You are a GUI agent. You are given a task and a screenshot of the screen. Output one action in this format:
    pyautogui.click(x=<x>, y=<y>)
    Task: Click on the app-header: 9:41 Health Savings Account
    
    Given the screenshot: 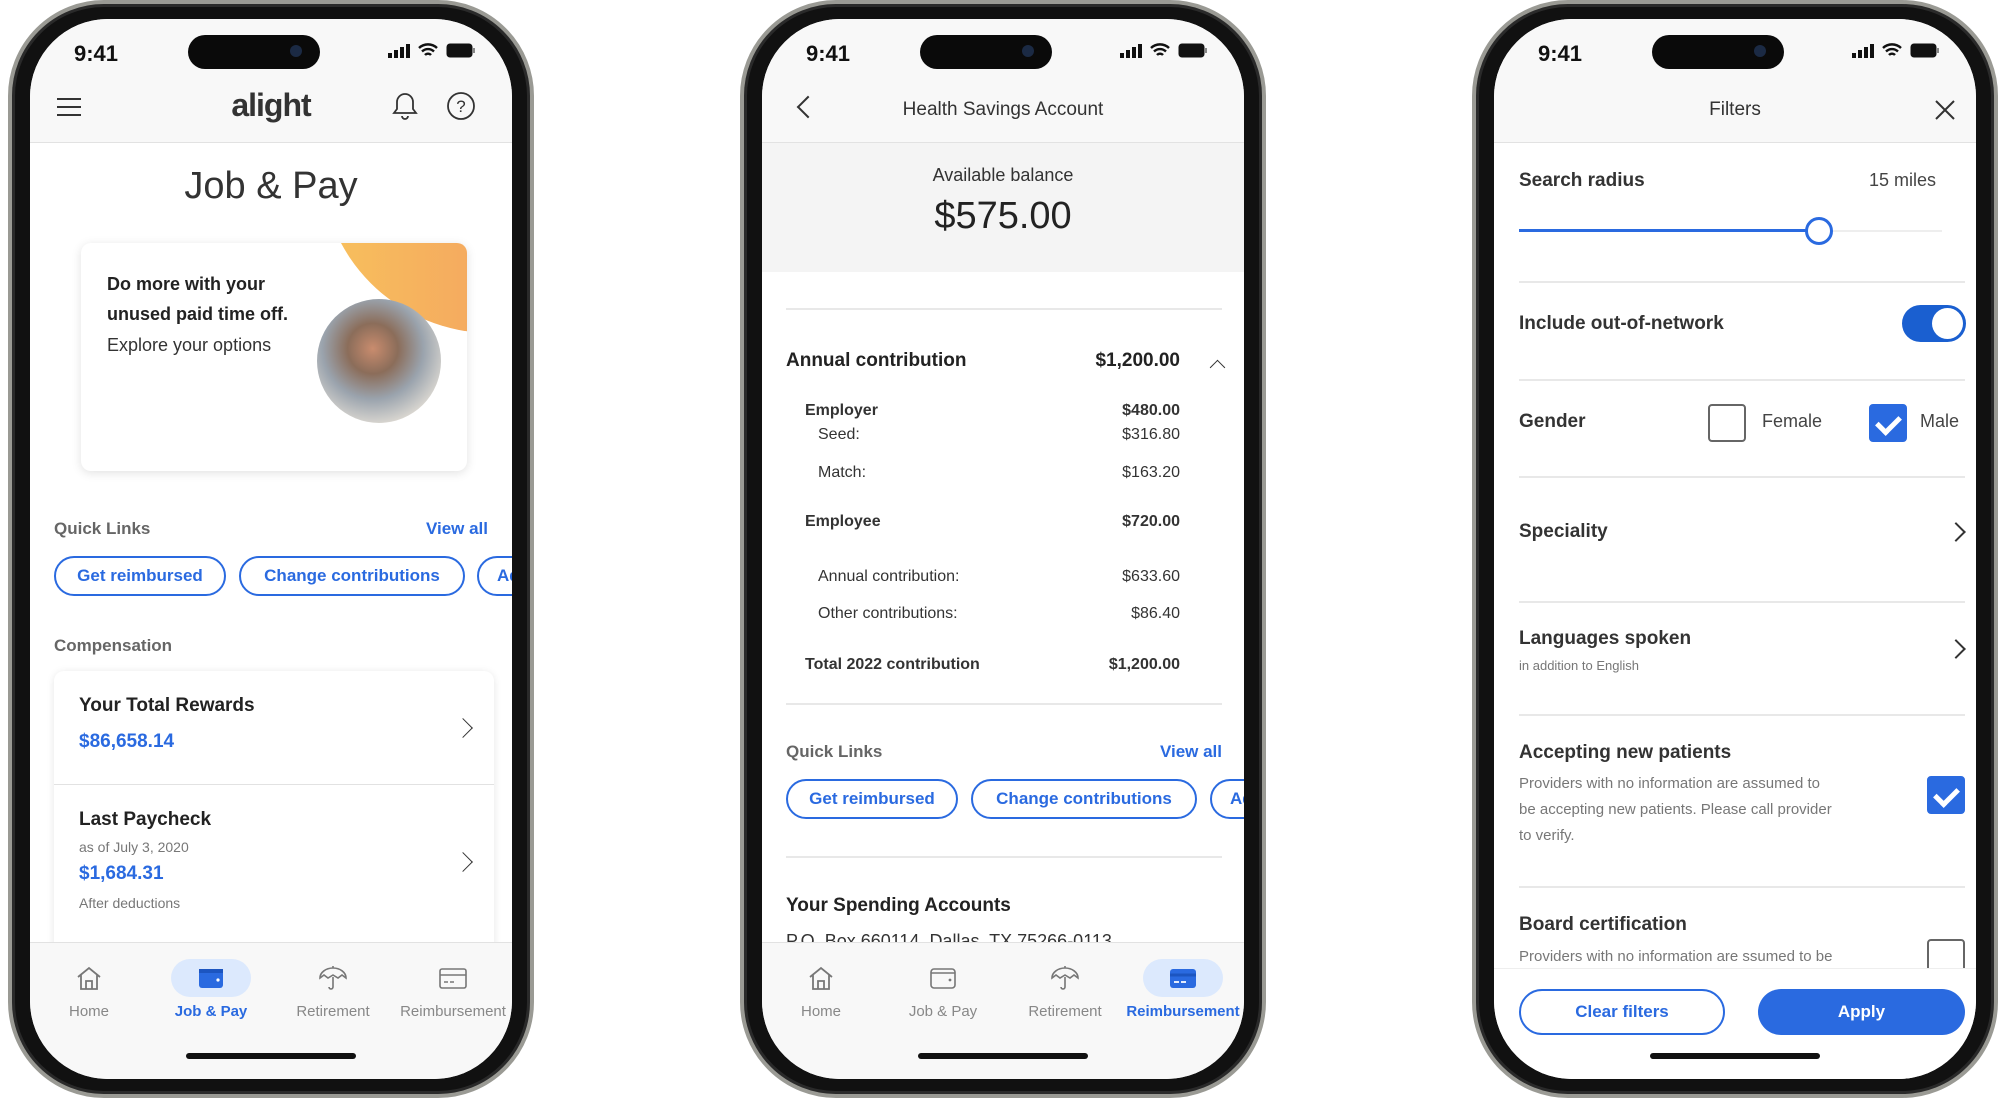 What is the action you would take?
    pyautogui.click(x=1003, y=81)
    